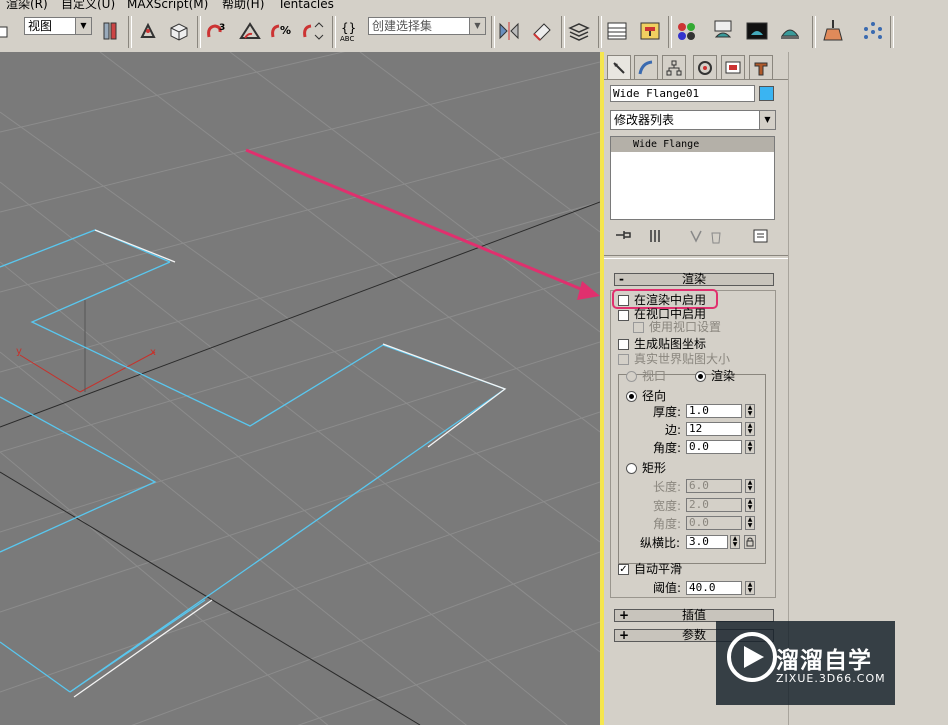 Image resolution: width=948 pixels, height=725 pixels. I want to click on length-spinner: 6.0, so click(714, 486).